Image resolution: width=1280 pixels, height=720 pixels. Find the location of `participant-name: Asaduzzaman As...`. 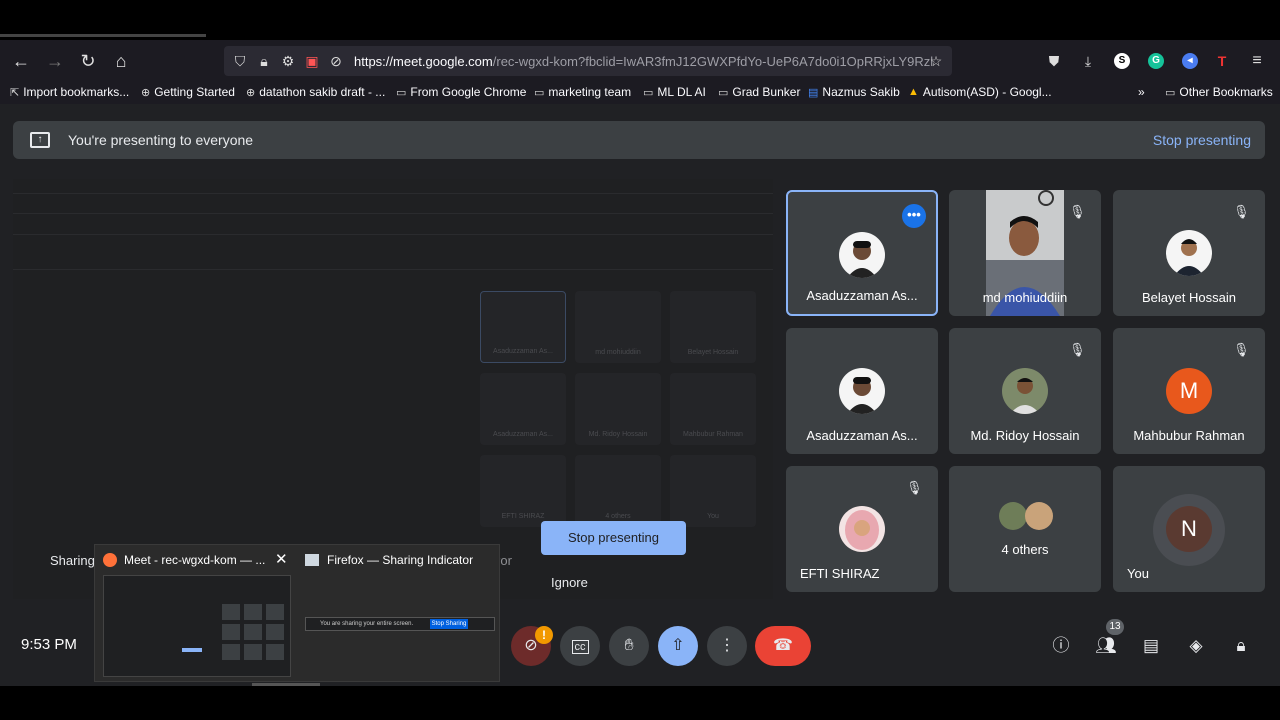

participant-name: Asaduzzaman As... is located at coordinates (862, 295).